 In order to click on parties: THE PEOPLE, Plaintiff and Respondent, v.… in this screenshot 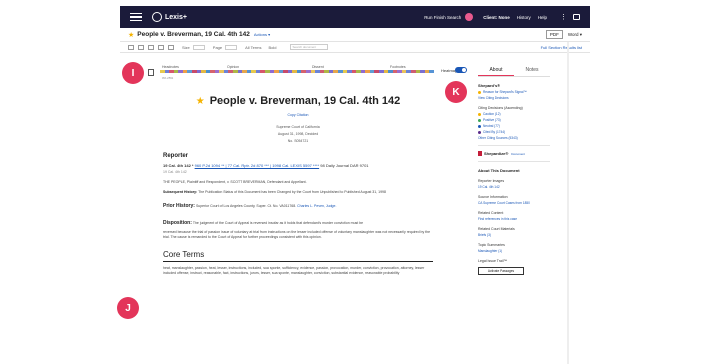, I will do `click(235, 182)`.